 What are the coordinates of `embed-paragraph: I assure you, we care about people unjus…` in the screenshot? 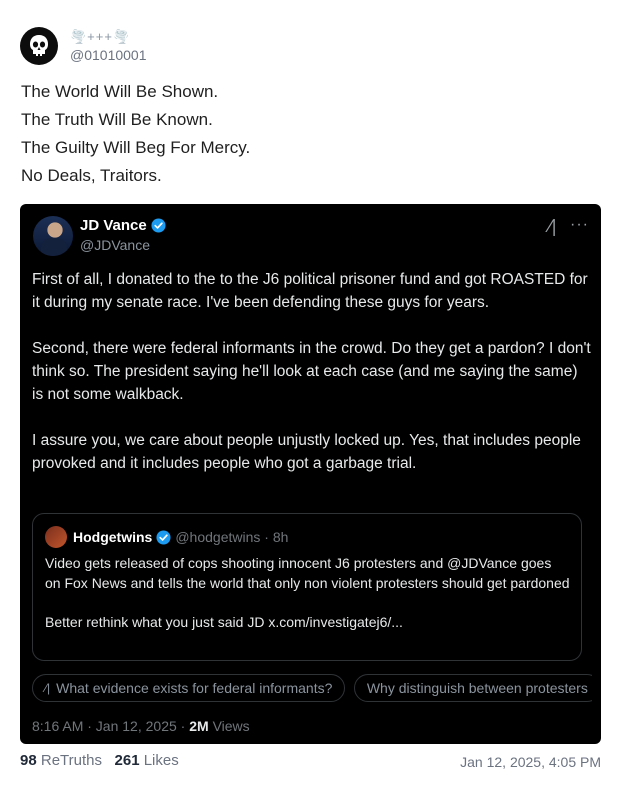 It's located at (306, 452).